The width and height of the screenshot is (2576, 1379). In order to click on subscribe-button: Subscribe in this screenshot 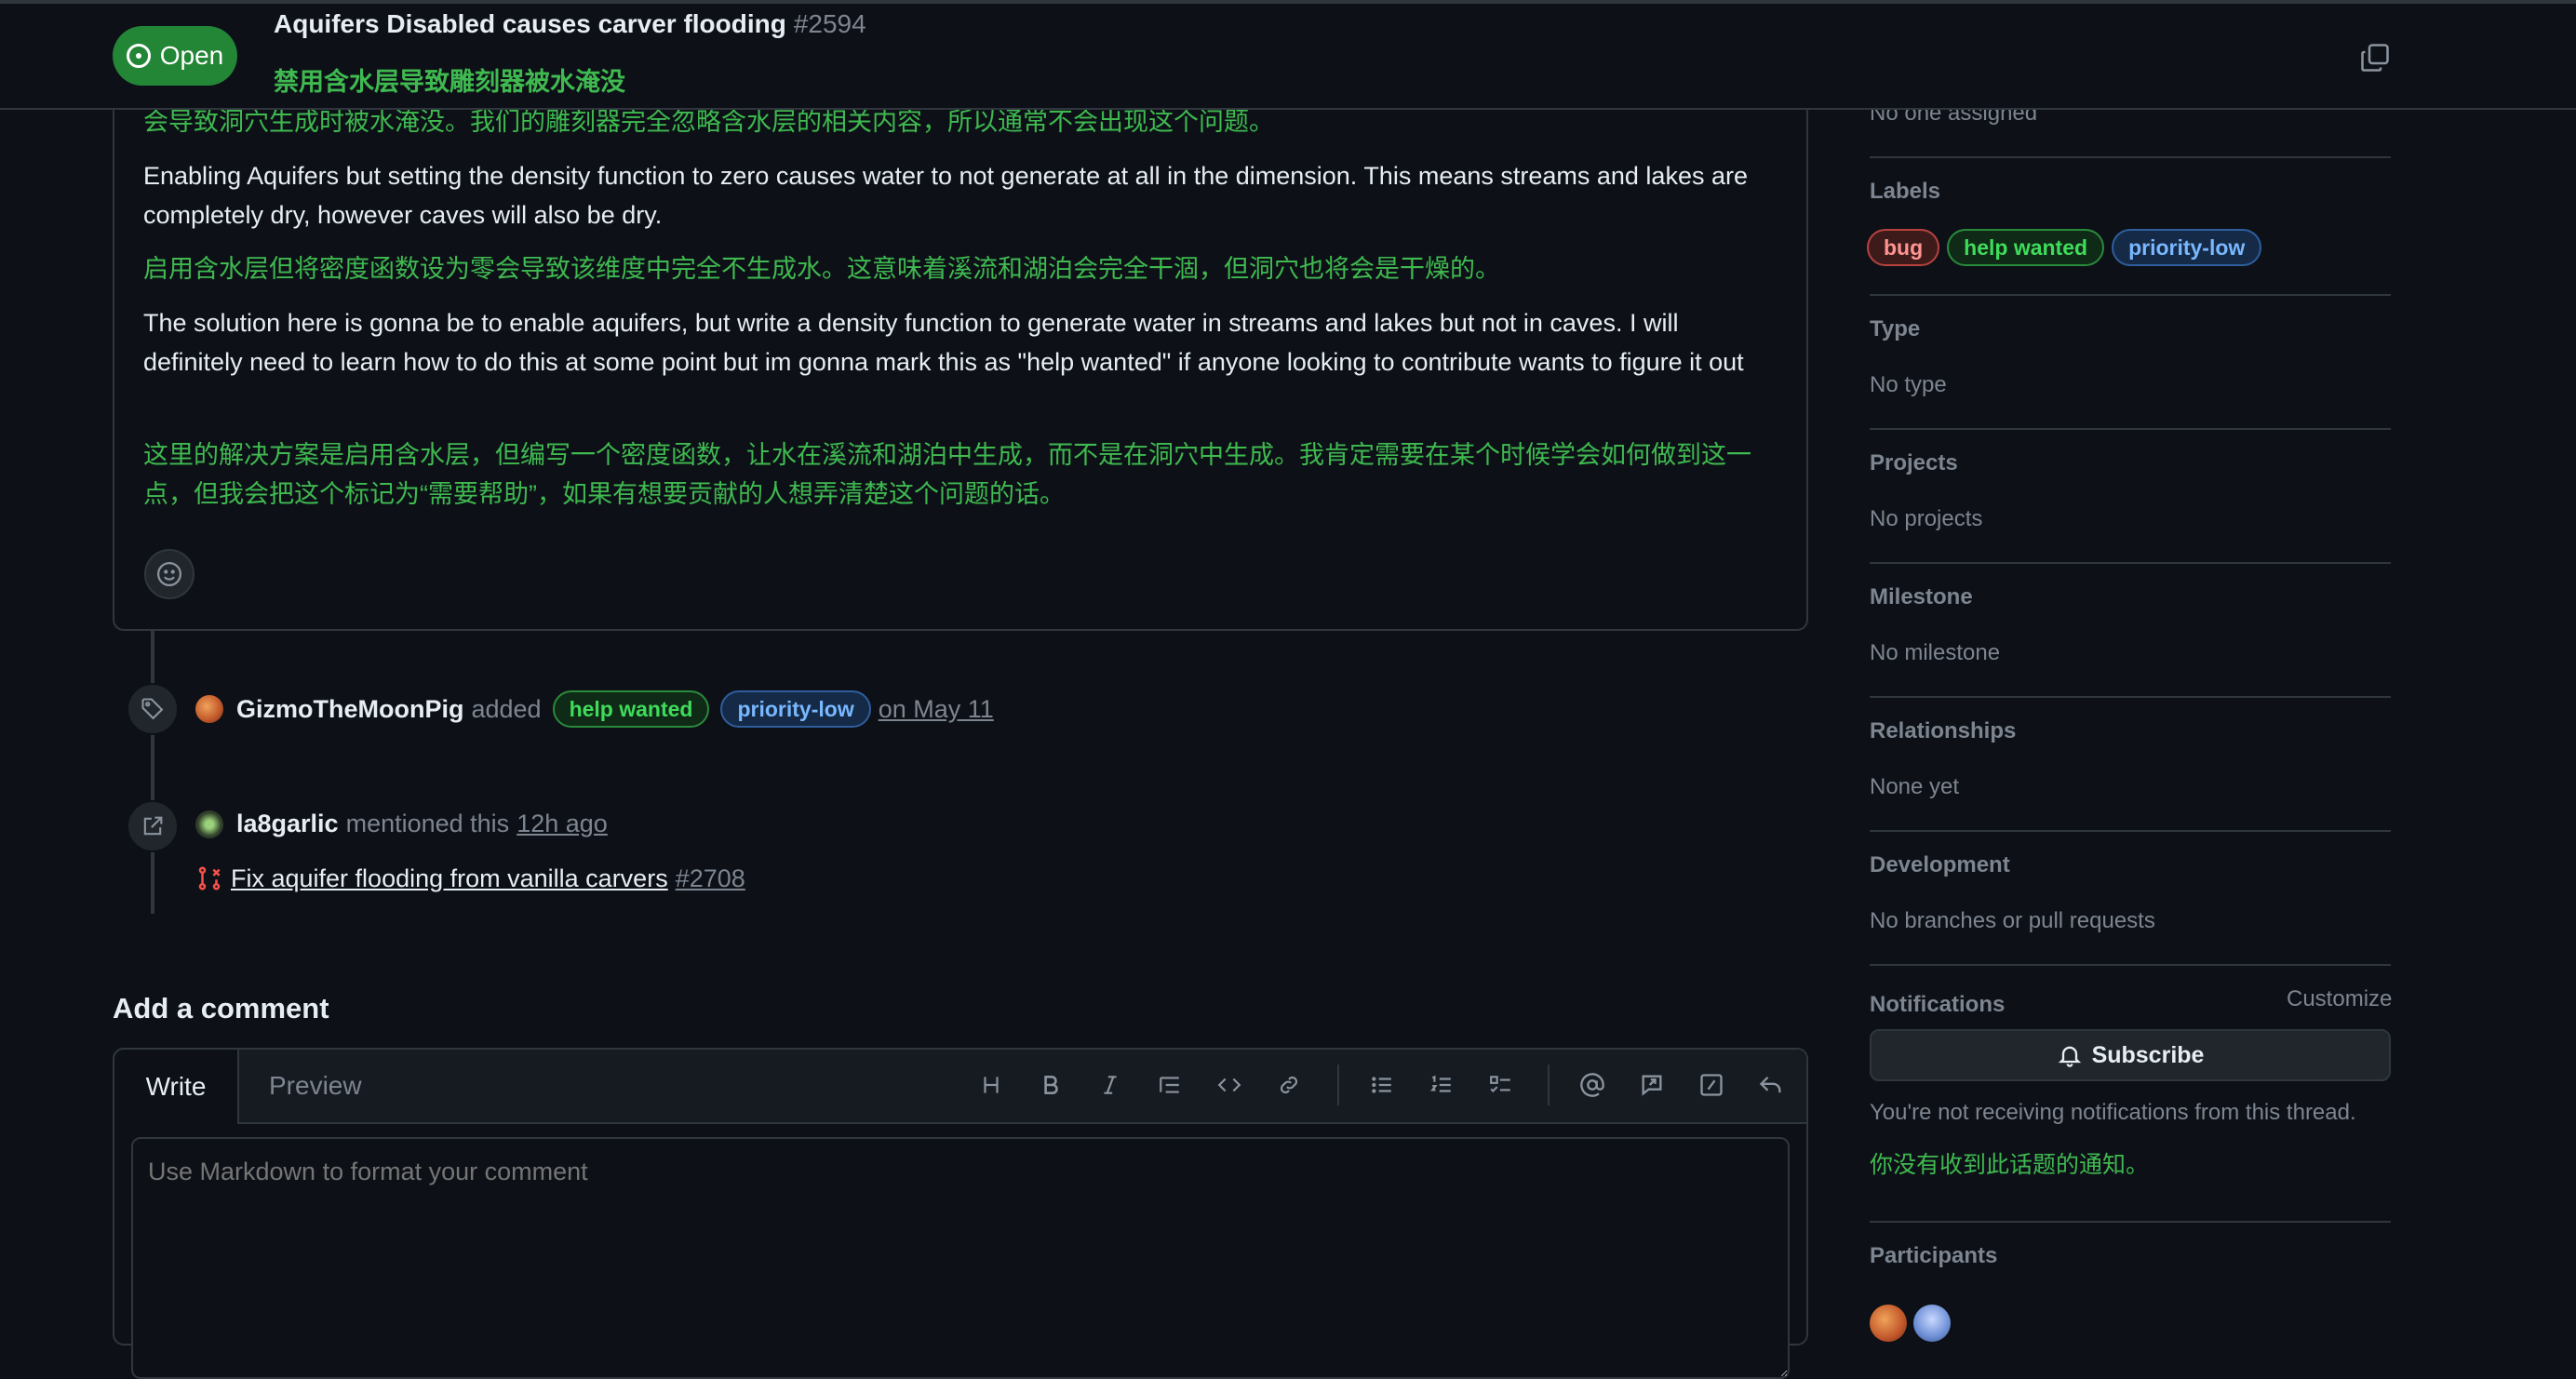, I will do `click(2130, 1055)`.